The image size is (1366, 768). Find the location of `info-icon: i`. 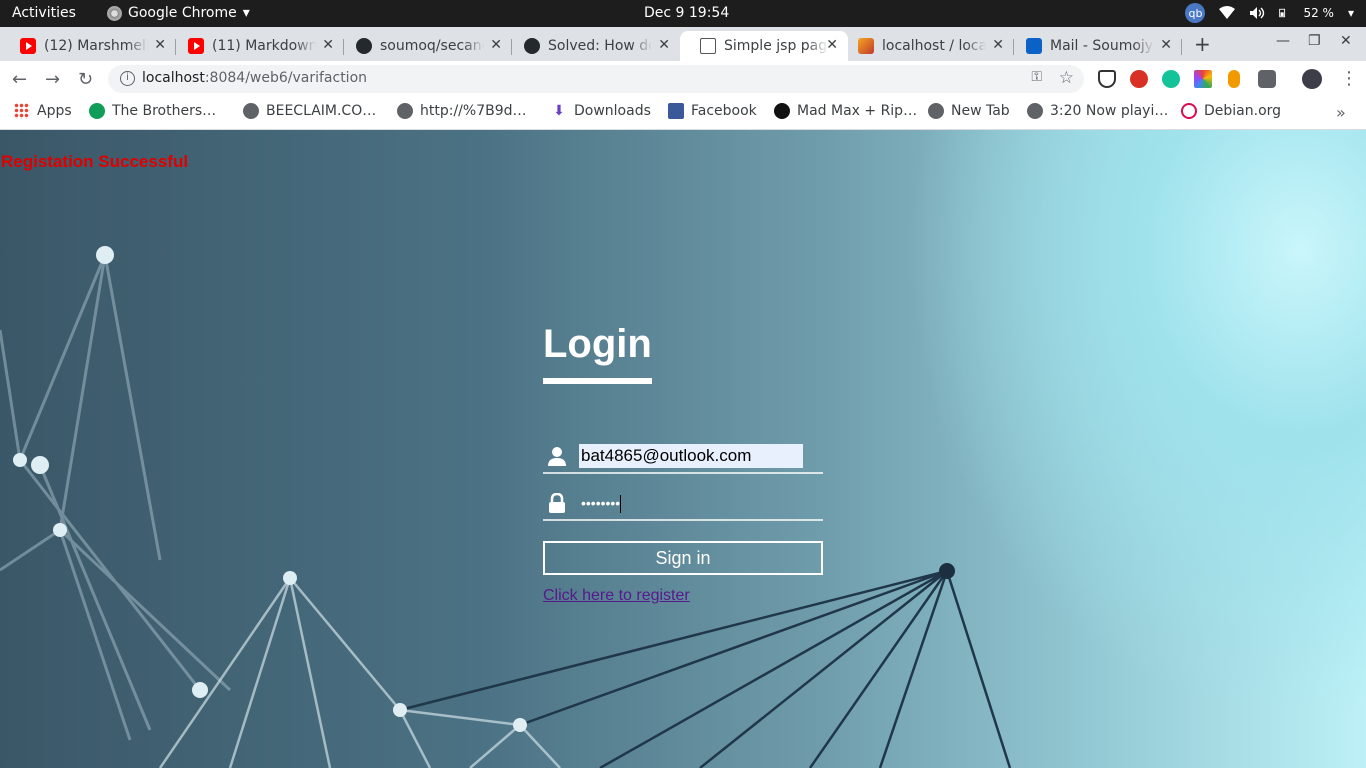

info-icon: i is located at coordinates (127, 78).